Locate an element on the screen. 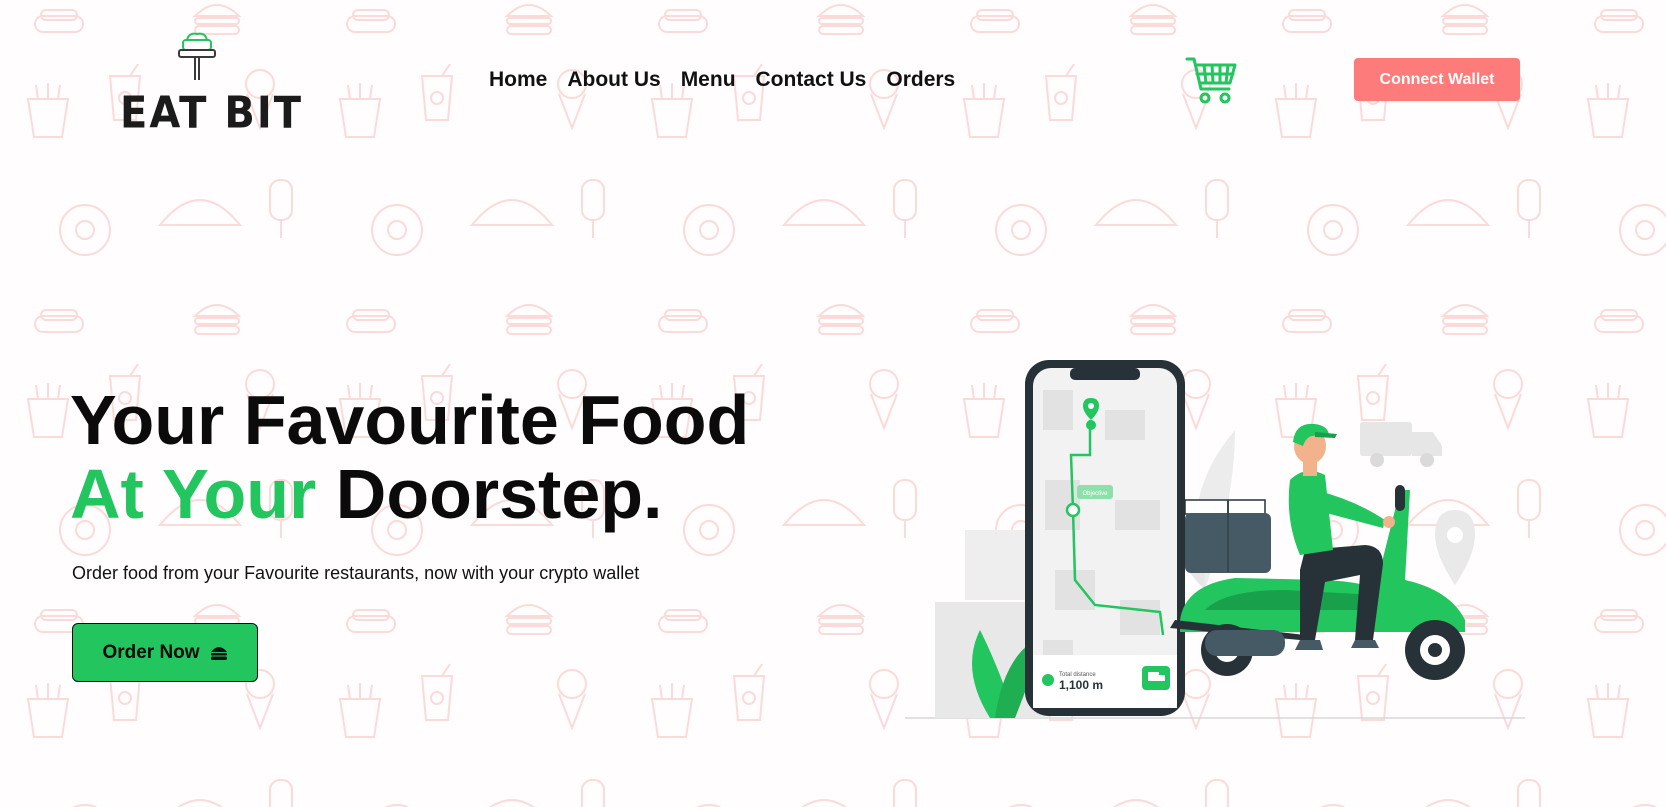 Image resolution: width=1666 pixels, height=807 pixels. map-objective-label: Objective is located at coordinates (1095, 494).